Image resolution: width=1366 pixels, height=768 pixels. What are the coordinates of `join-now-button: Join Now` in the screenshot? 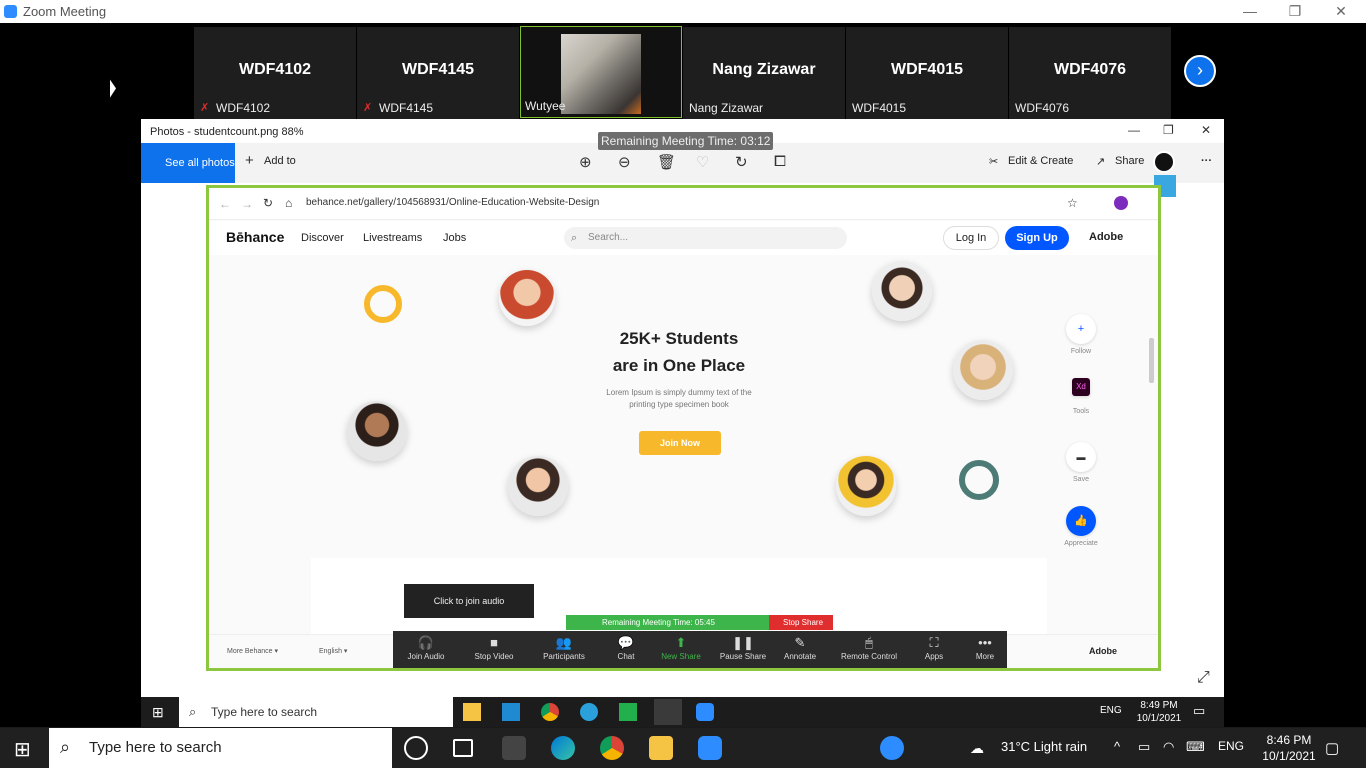 It's located at (680, 443).